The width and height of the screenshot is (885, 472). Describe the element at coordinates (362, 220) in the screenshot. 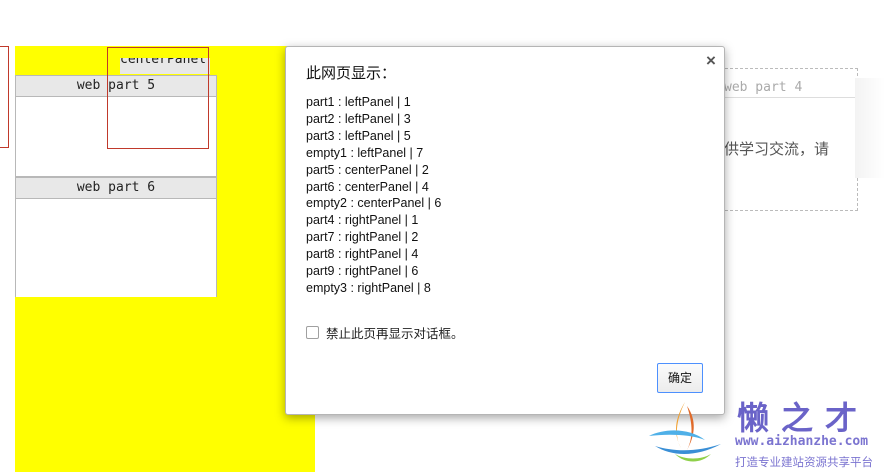

I see `message-line: part4 : rightPanel | 1` at that location.